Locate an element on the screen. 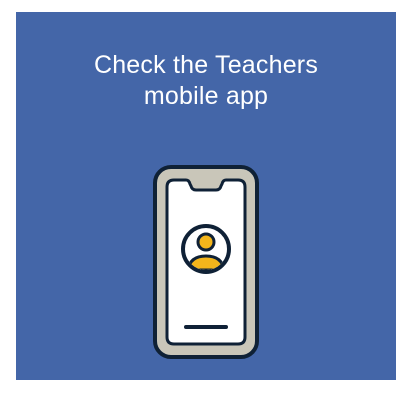 This screenshot has height=393, width=412. smartphone-icon is located at coordinates (206, 262).